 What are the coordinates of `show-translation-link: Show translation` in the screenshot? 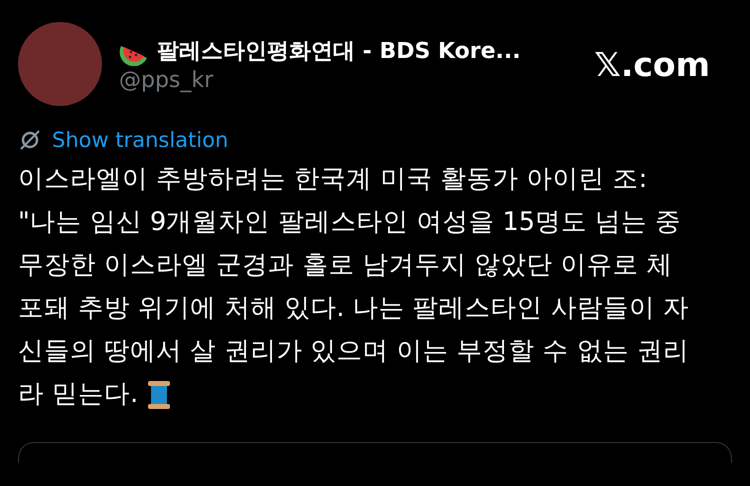 It's located at (140, 140).